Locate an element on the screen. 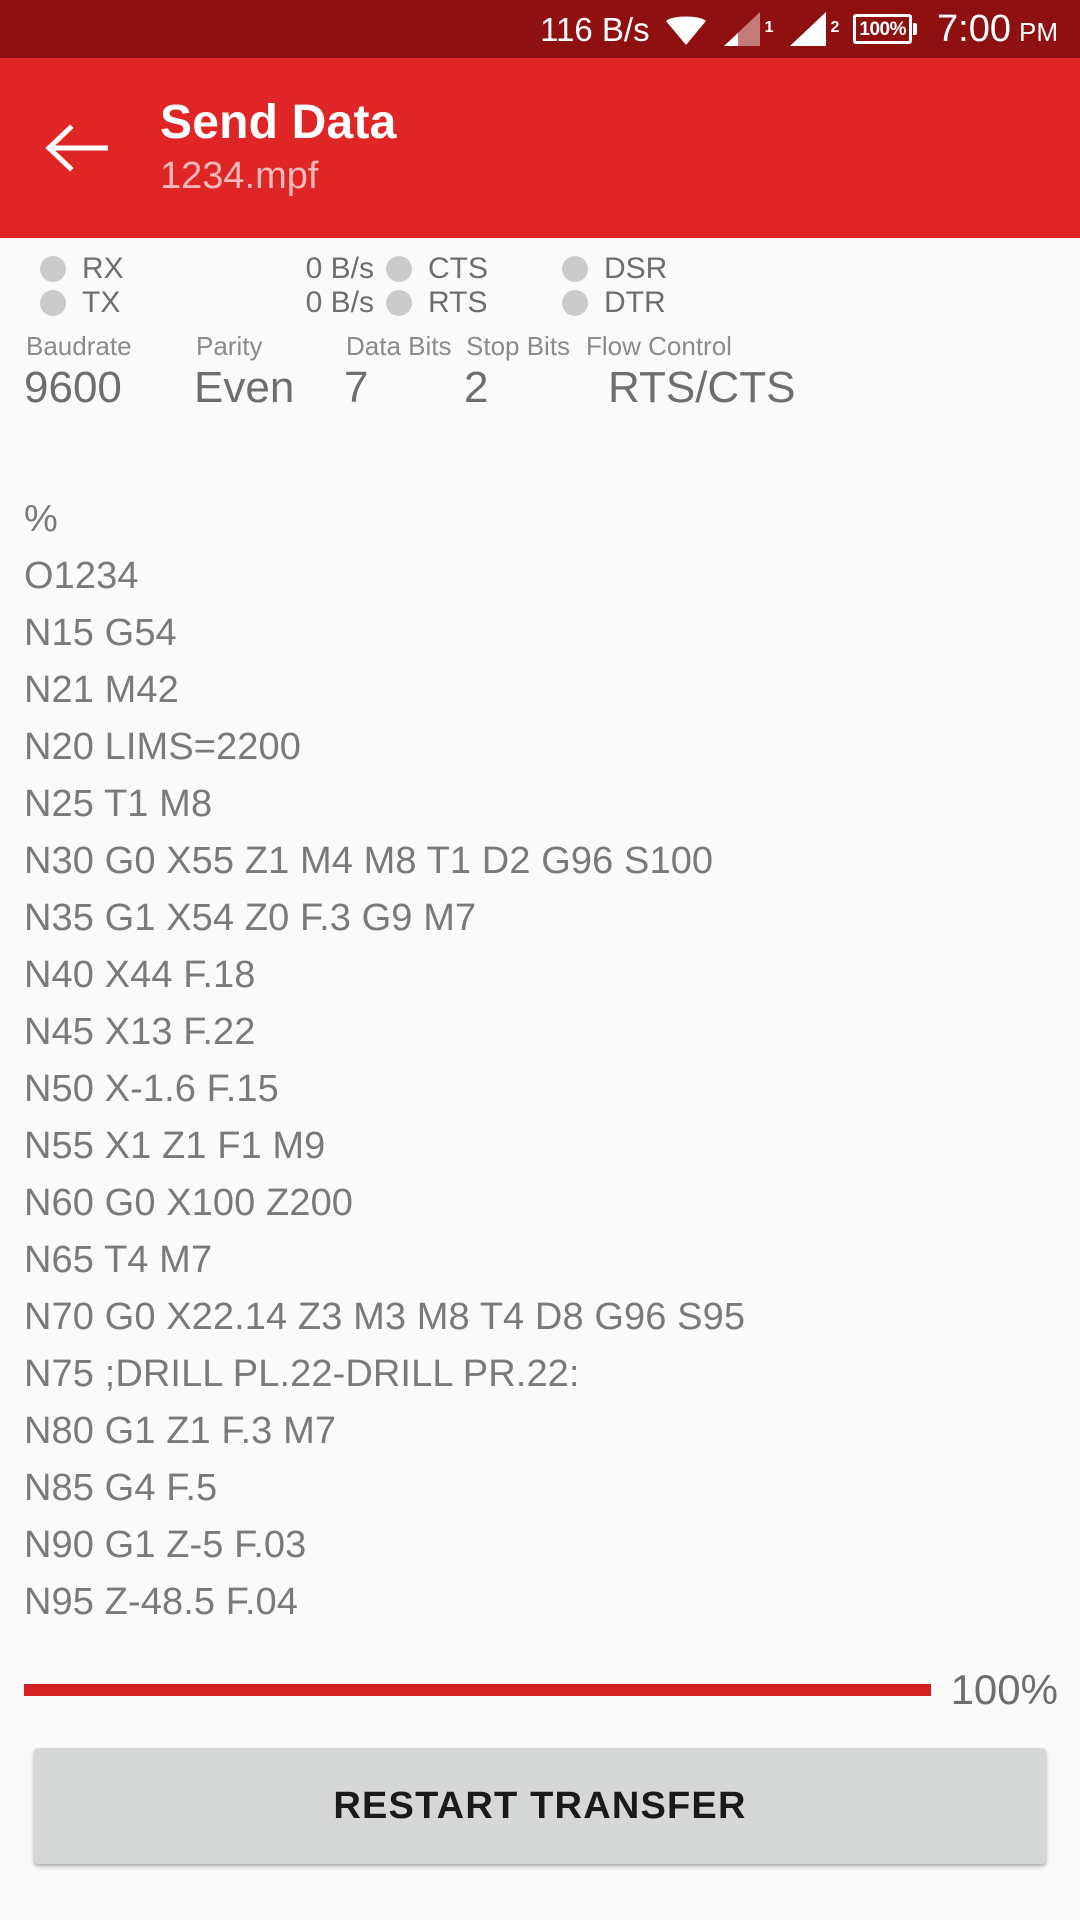  setting-stop-bits-label: Stop Bits is located at coordinates (518, 346).